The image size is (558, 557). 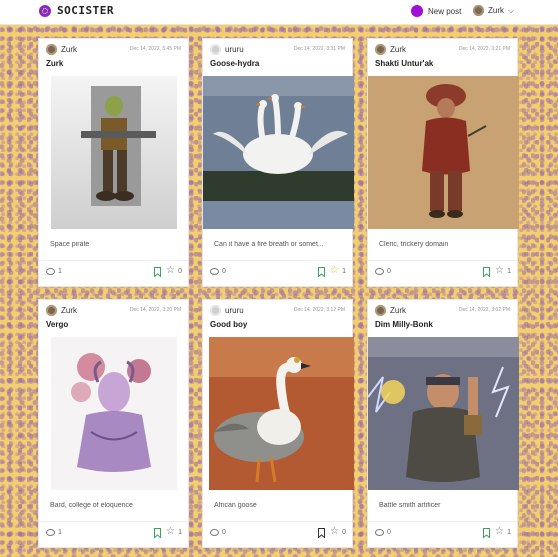 I want to click on logo: SOCISTER, so click(x=76, y=10).